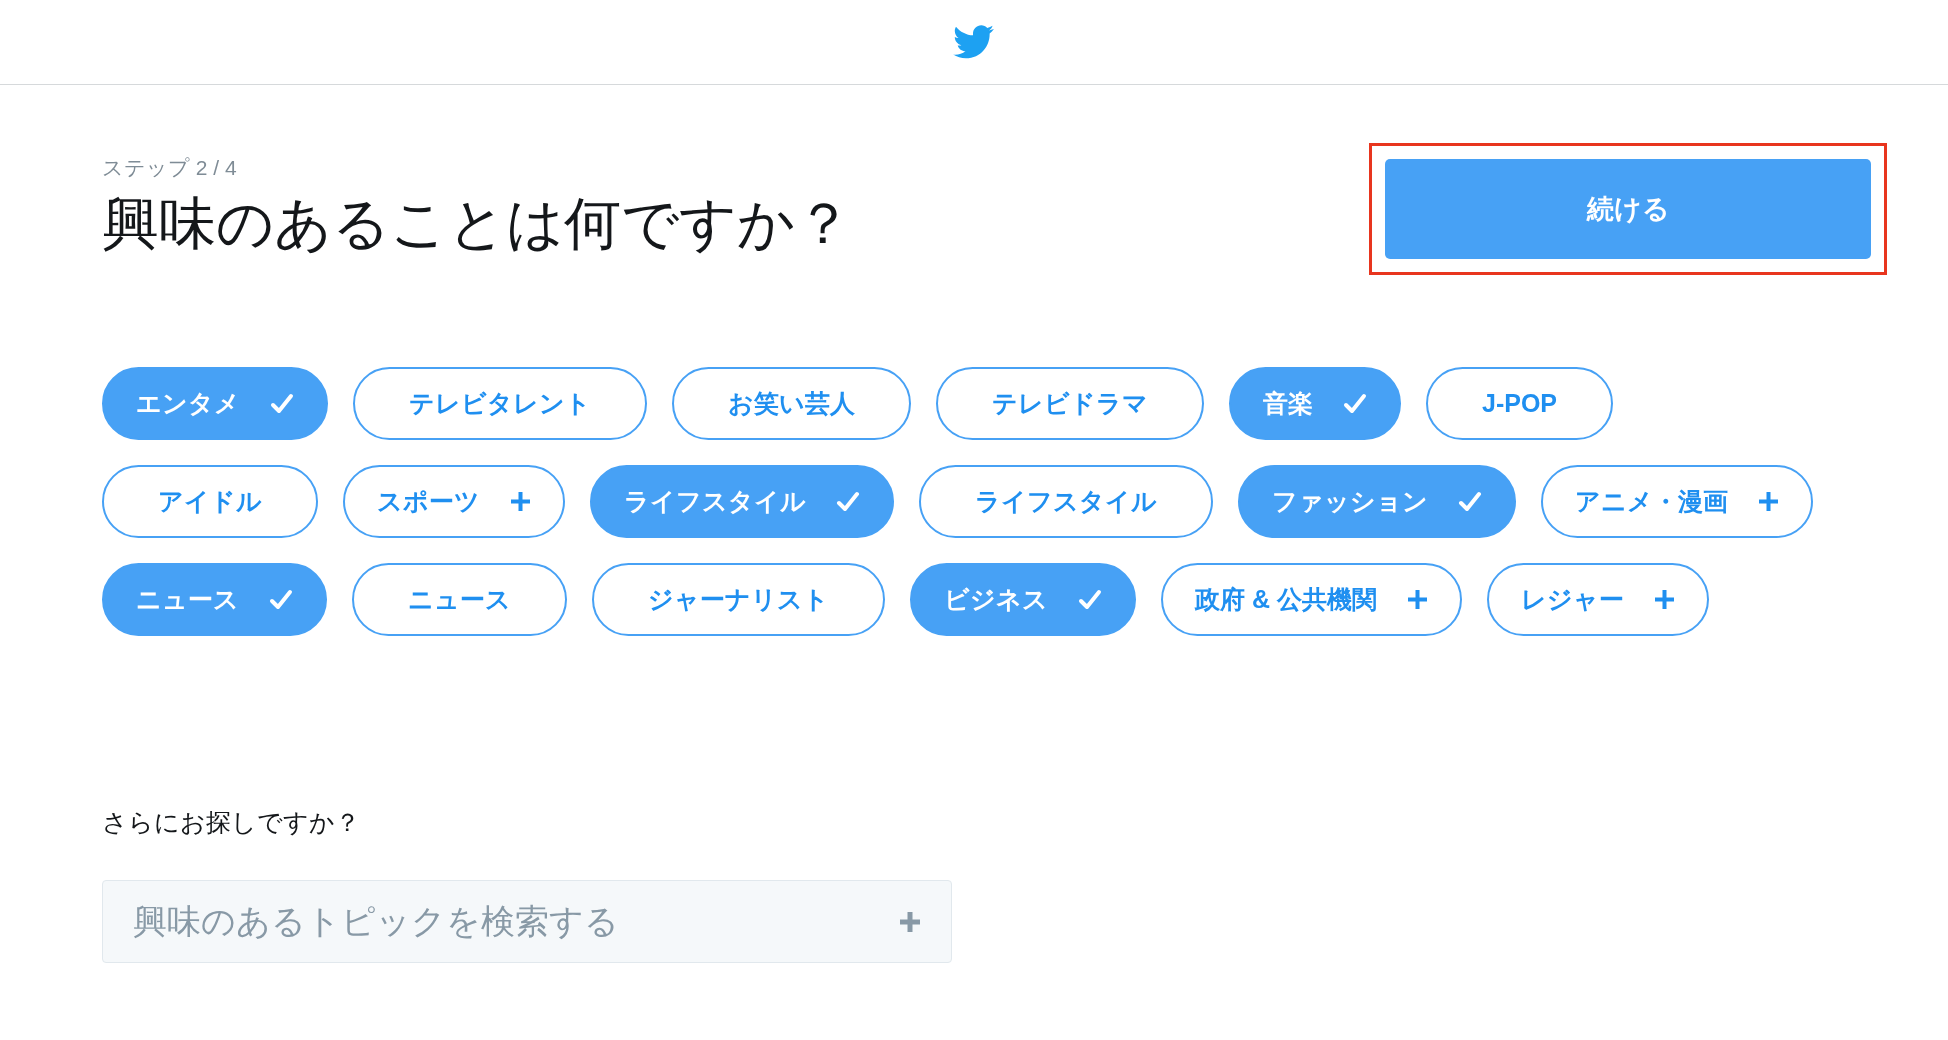  I want to click on bird-logo-icon, so click(974, 42).